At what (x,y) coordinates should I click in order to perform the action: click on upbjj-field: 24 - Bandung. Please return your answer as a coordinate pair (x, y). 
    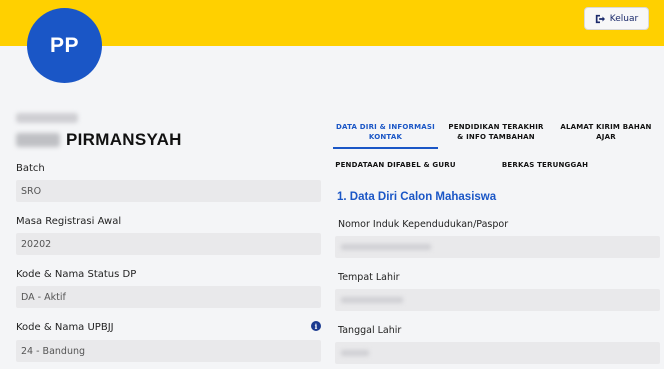
    Looking at the image, I should click on (168, 351).